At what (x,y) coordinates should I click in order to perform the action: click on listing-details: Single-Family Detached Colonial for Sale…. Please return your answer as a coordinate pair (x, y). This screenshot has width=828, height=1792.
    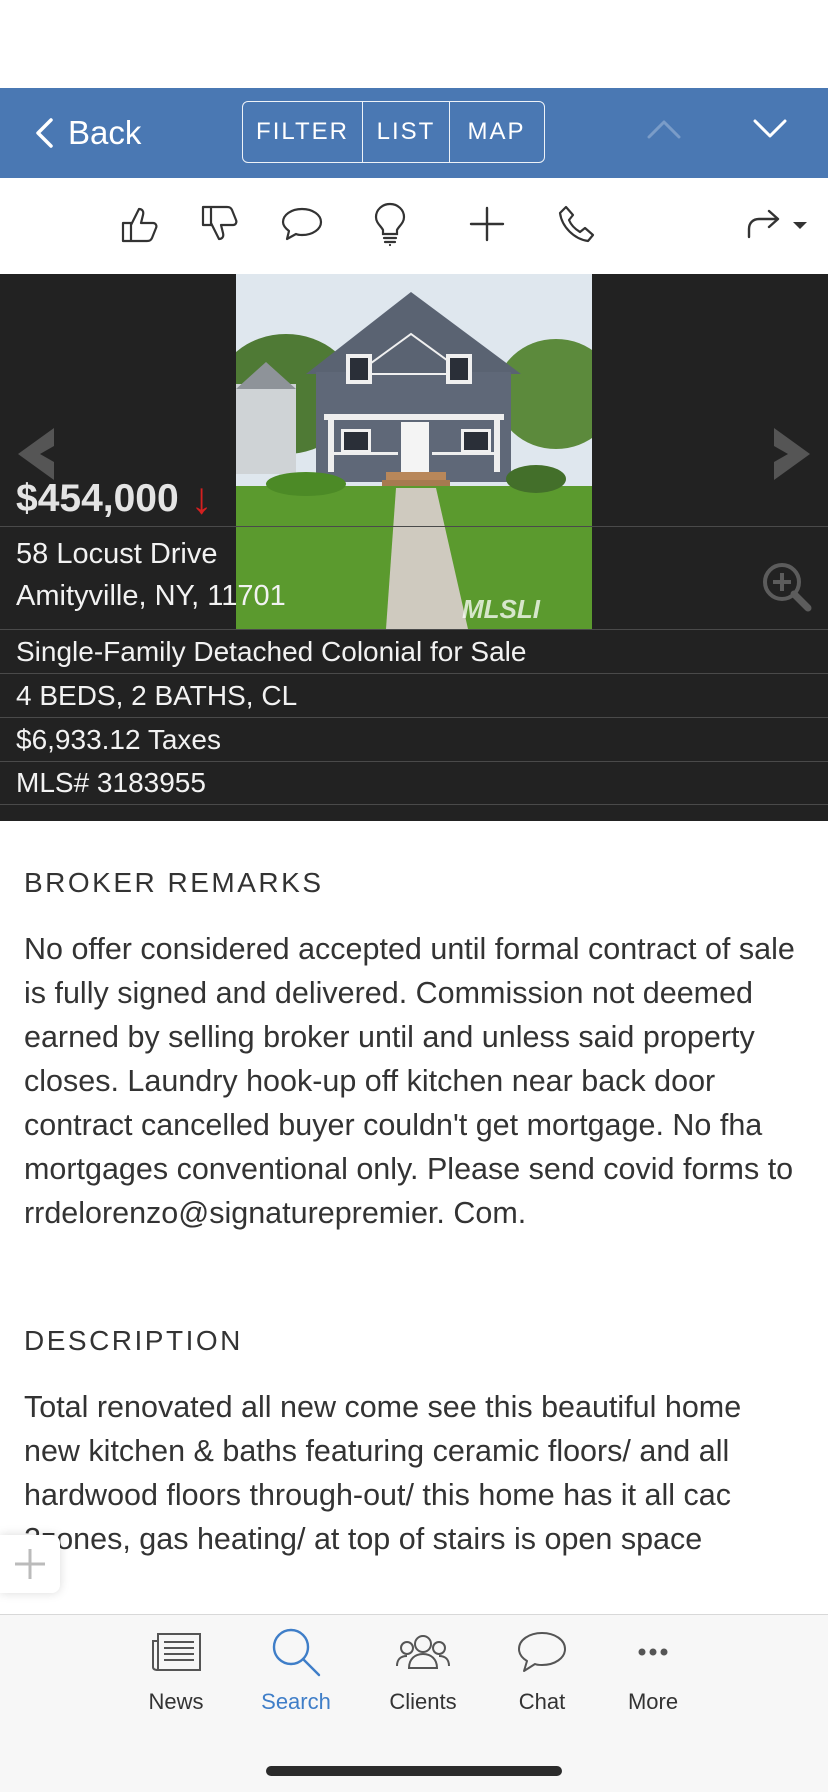
    Looking at the image, I should click on (414, 725).